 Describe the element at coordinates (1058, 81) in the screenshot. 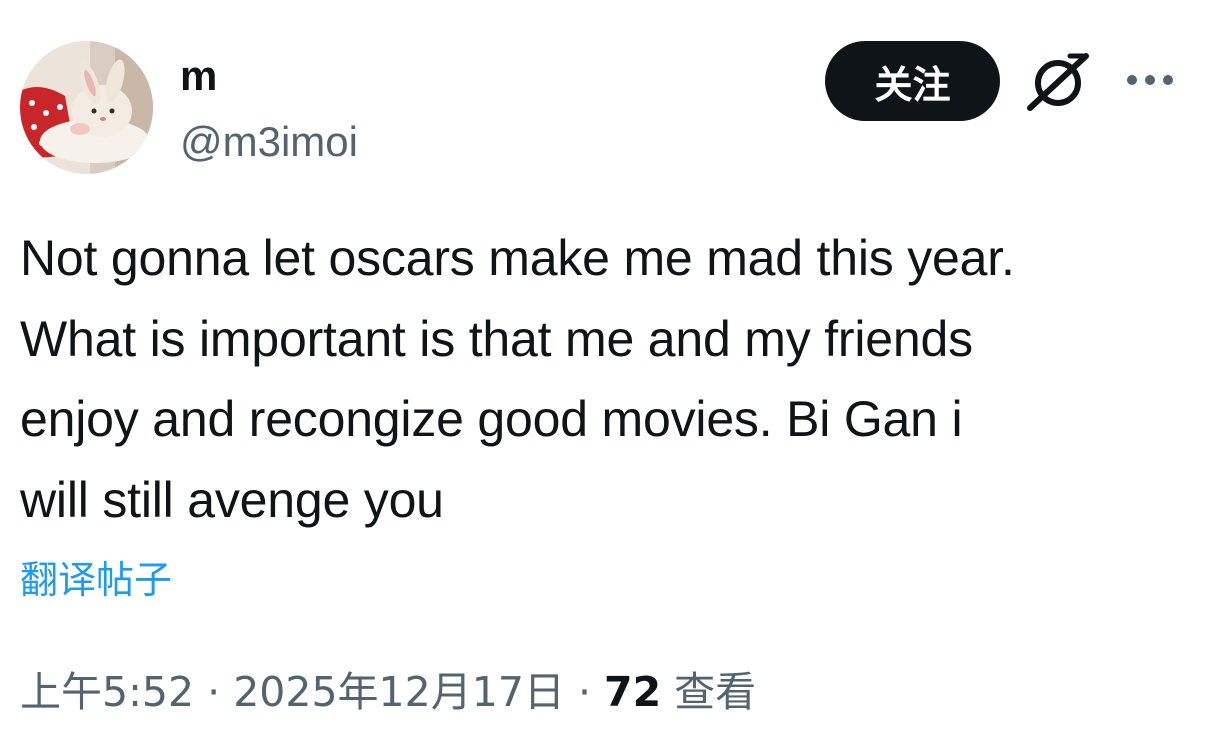

I see `grok-icon` at that location.